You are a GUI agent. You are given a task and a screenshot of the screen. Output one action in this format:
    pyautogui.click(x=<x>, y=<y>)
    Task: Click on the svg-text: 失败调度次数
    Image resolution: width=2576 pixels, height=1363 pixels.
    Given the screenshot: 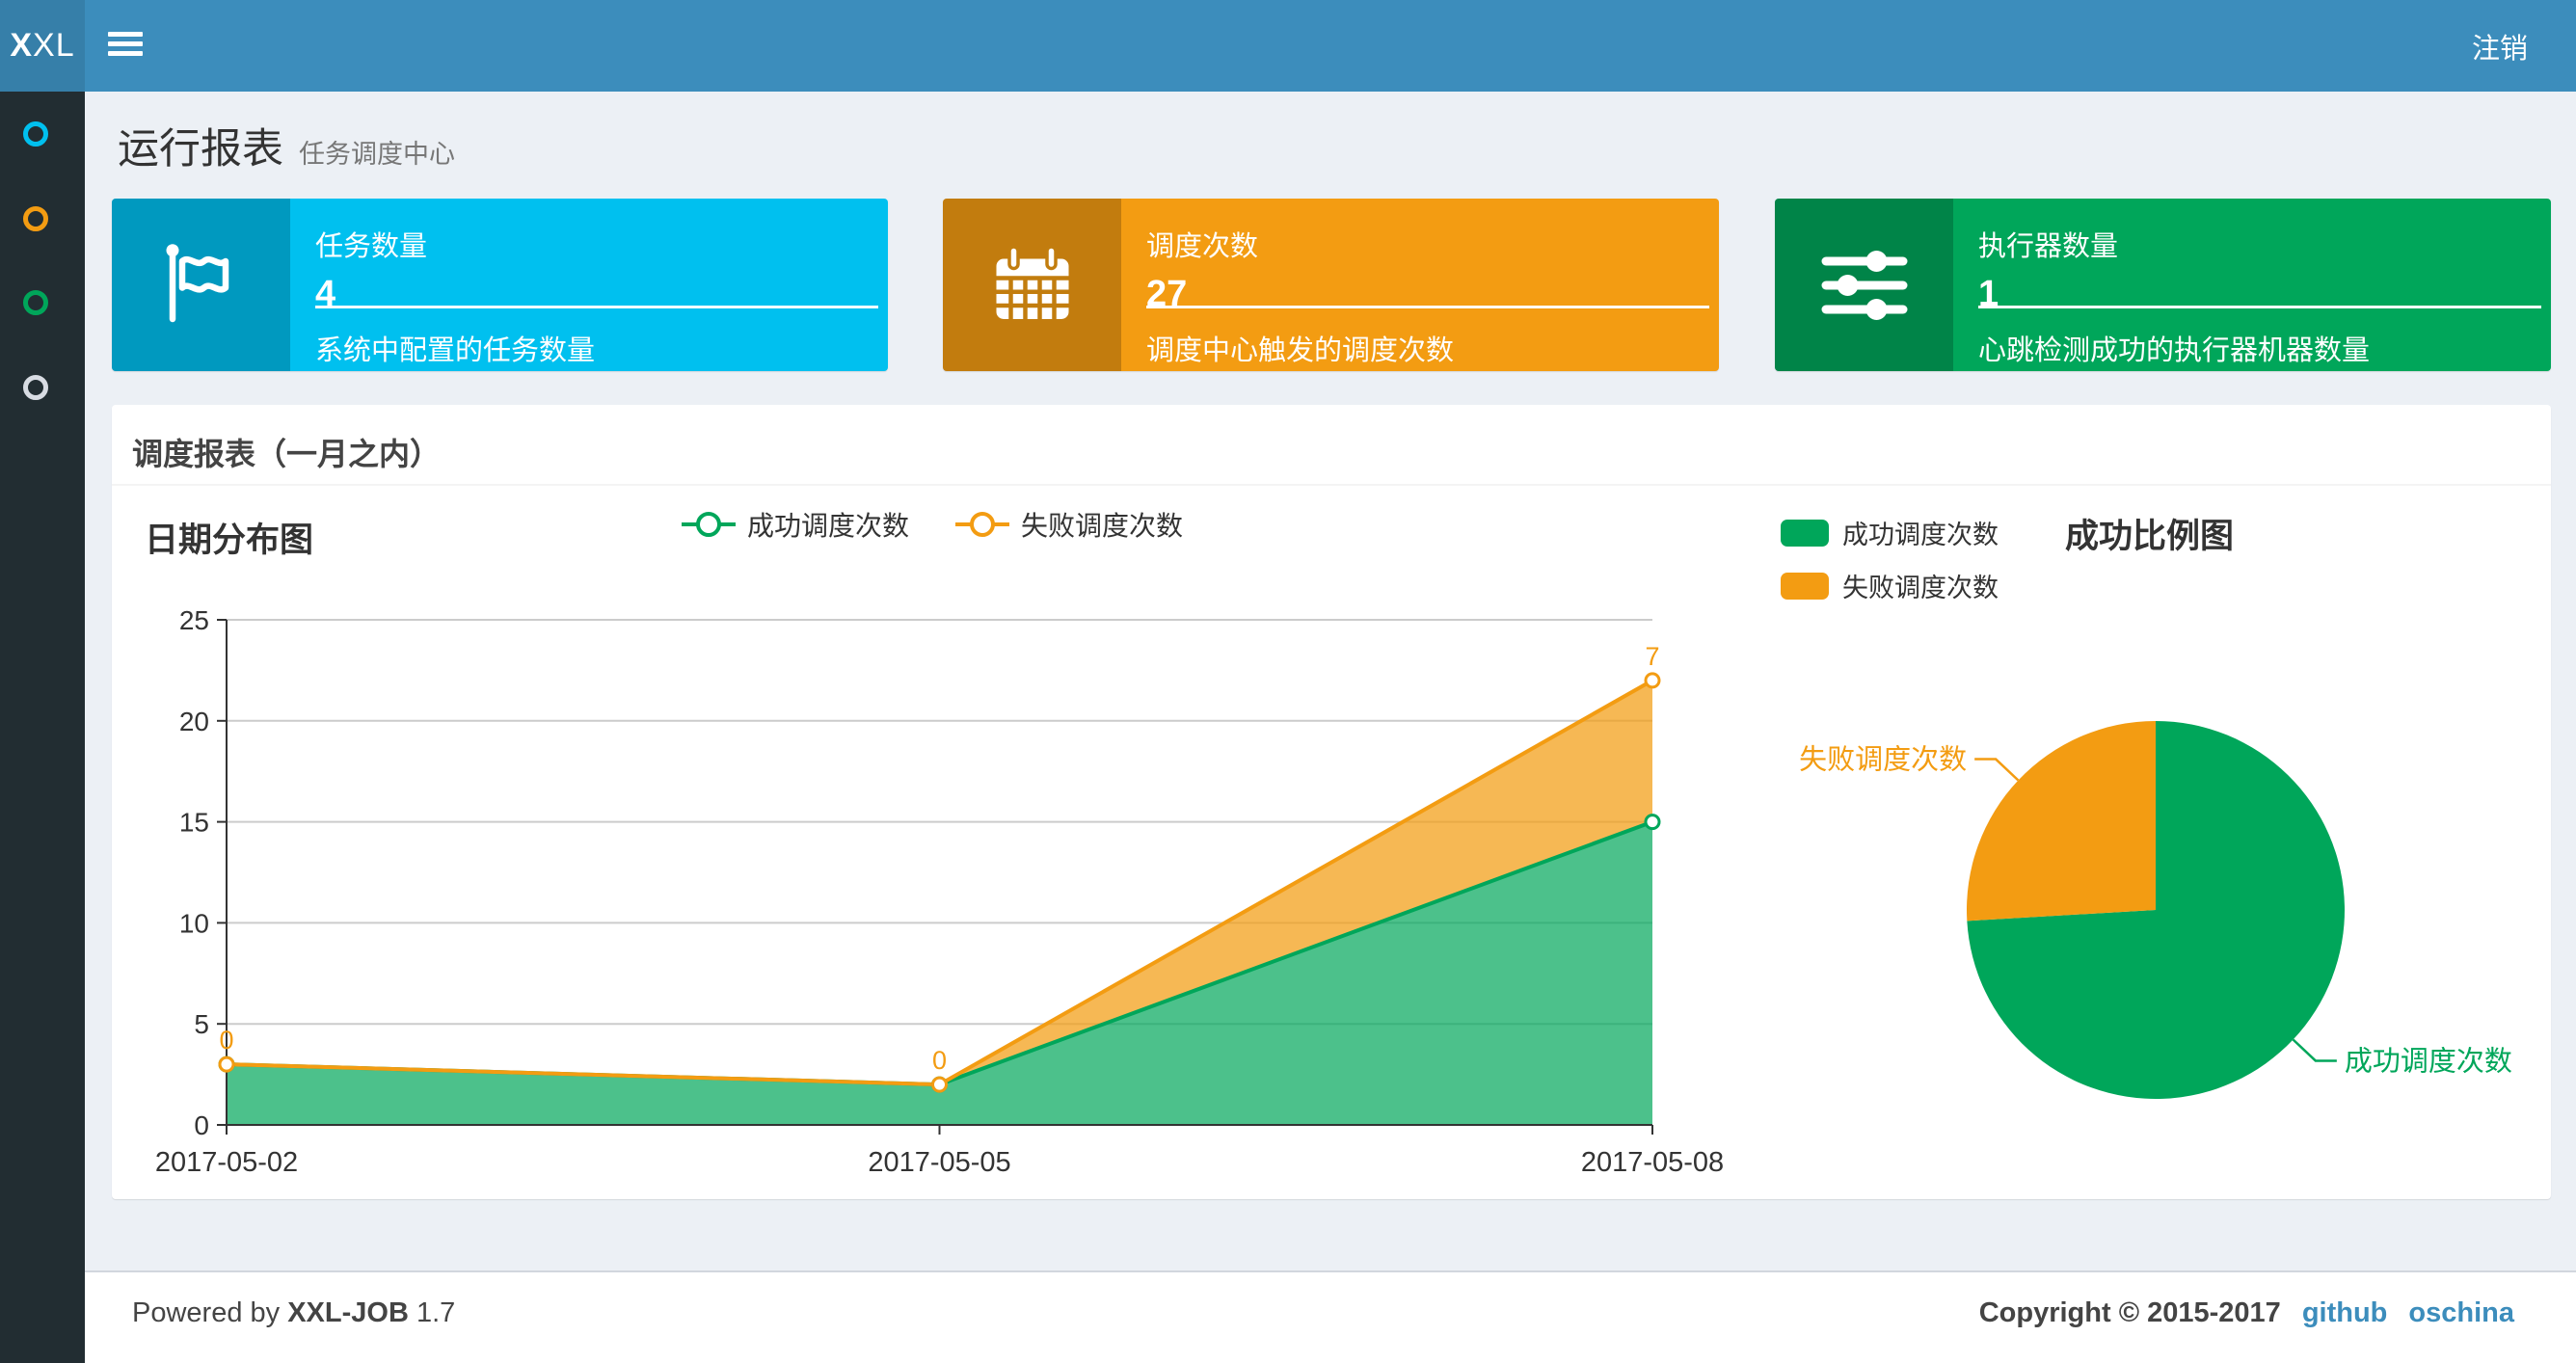 What is the action you would take?
    pyautogui.click(x=1883, y=760)
    